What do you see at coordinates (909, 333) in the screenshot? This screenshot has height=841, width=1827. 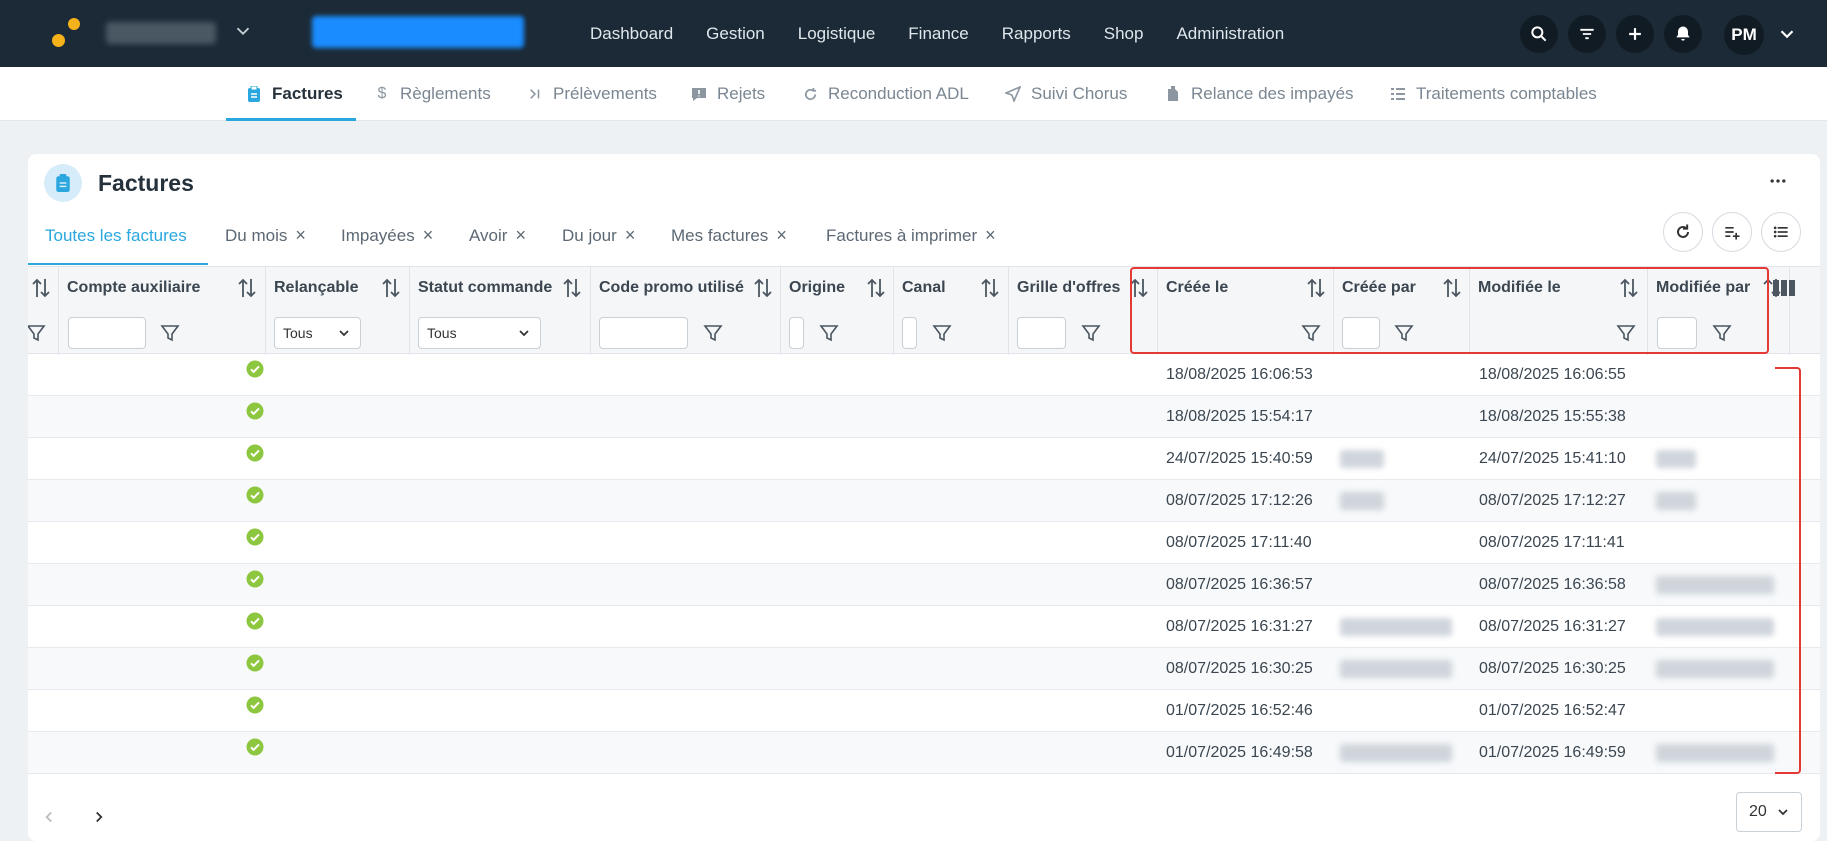 I see `canal-filter-input` at bounding box center [909, 333].